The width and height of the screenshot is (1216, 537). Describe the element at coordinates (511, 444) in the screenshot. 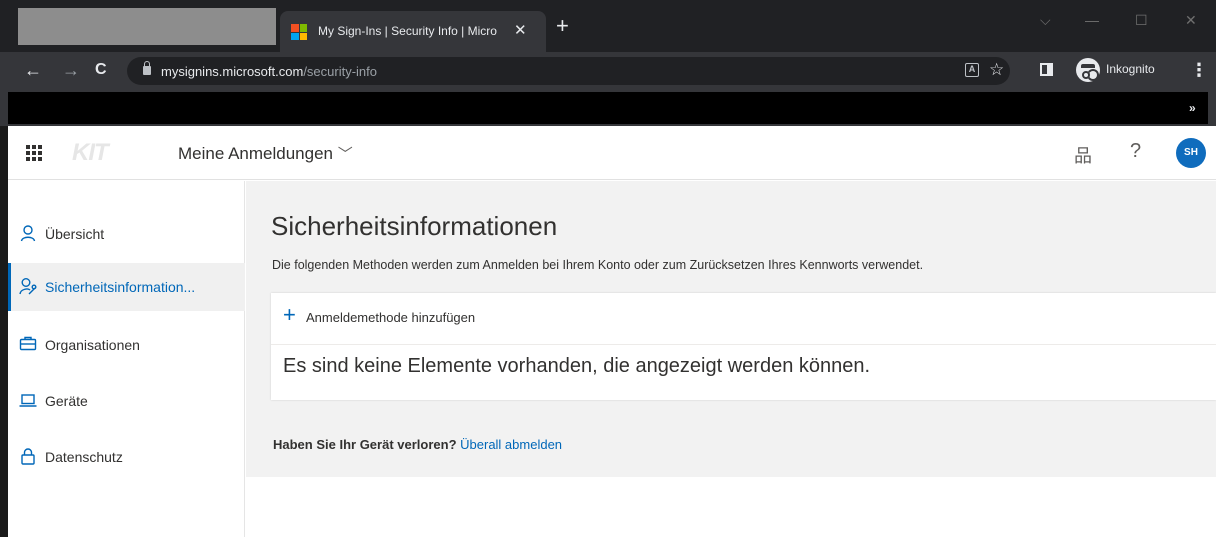

I see `sign-out-everywhere-link: Überall abmelden` at that location.